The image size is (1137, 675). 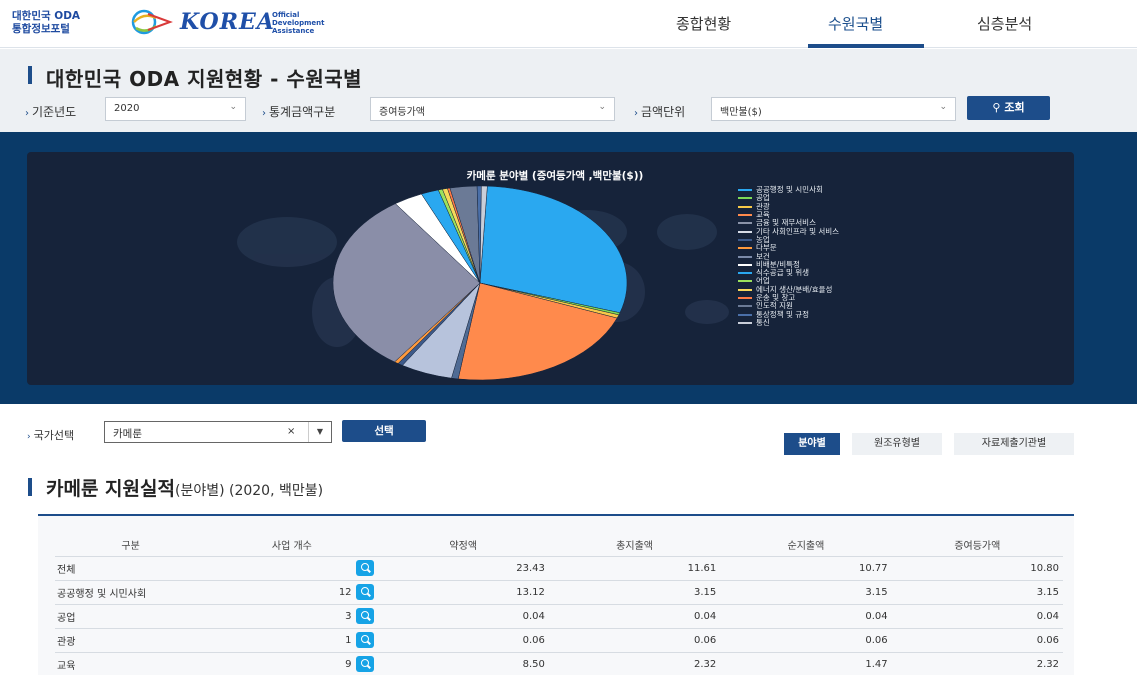 I want to click on legend-item: 통상정책 및 규정, so click(x=903, y=314).